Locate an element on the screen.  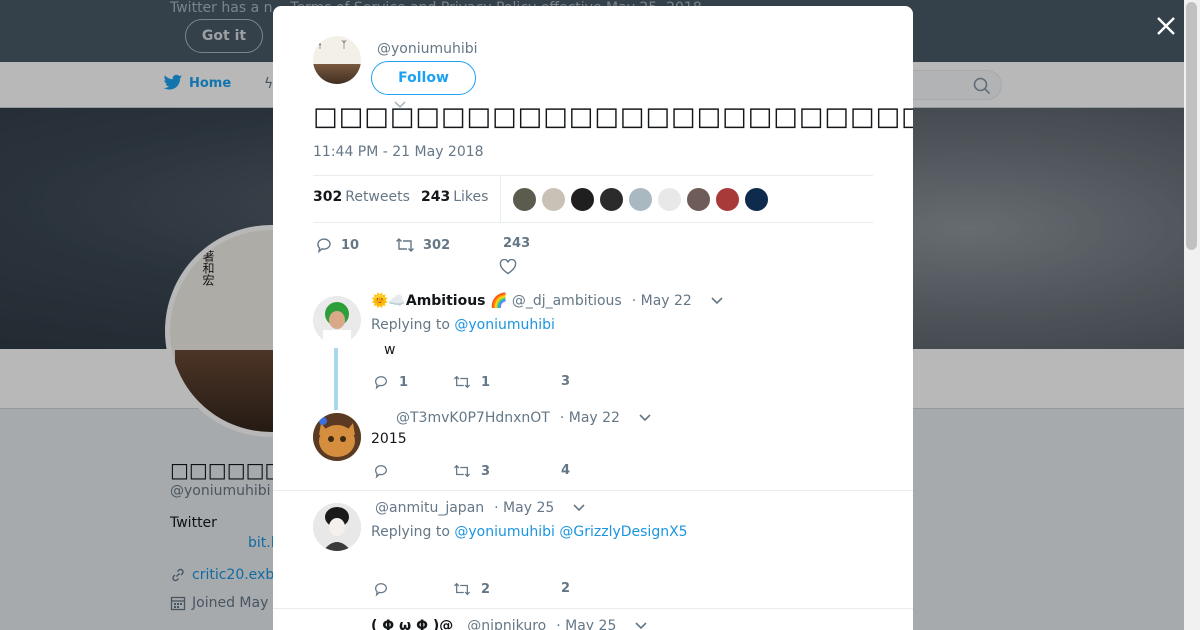
reply-header: ( Φ ω Φ )@ @nipnikuro · May 25 is located at coordinates (509, 624).